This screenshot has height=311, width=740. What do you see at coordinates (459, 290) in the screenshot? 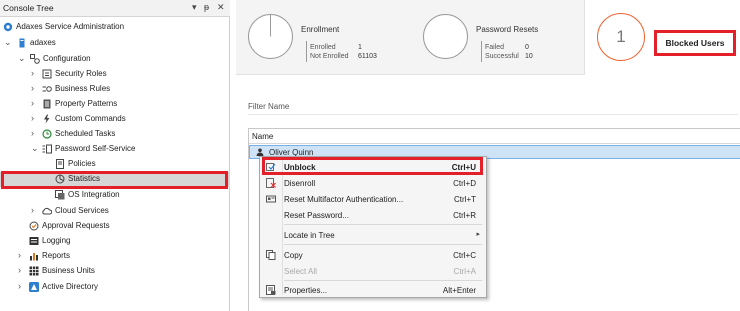
I see `menu-item-shortcut: Alt+Enter` at bounding box center [459, 290].